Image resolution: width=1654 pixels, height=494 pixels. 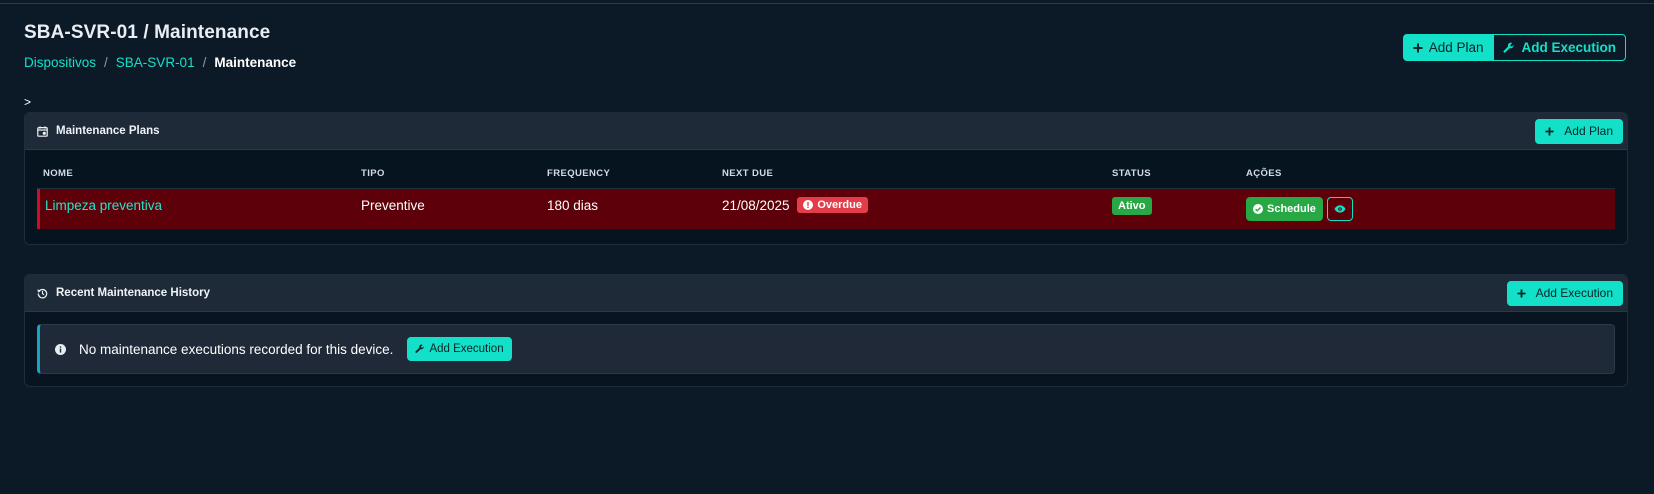 What do you see at coordinates (573, 205) in the screenshot?
I see `plan-frequency: 180 dias` at bounding box center [573, 205].